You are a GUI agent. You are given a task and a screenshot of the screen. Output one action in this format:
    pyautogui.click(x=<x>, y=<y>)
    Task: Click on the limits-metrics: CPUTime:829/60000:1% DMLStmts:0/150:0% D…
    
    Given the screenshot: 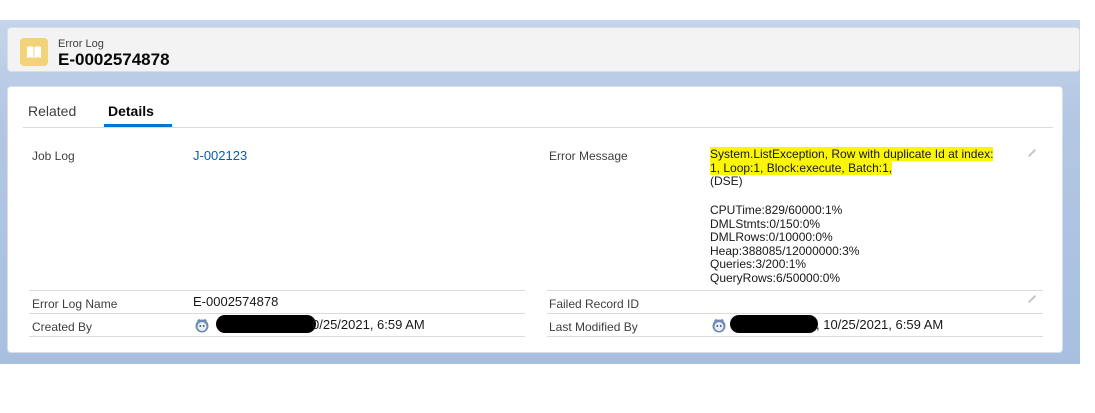 What is the action you would take?
    pyautogui.click(x=785, y=244)
    